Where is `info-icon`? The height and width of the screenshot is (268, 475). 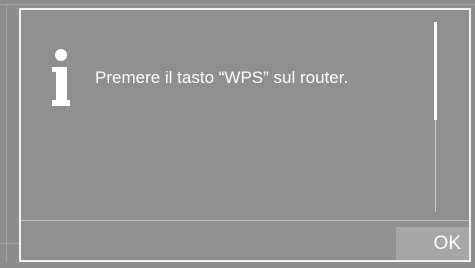 info-icon is located at coordinates (61, 77).